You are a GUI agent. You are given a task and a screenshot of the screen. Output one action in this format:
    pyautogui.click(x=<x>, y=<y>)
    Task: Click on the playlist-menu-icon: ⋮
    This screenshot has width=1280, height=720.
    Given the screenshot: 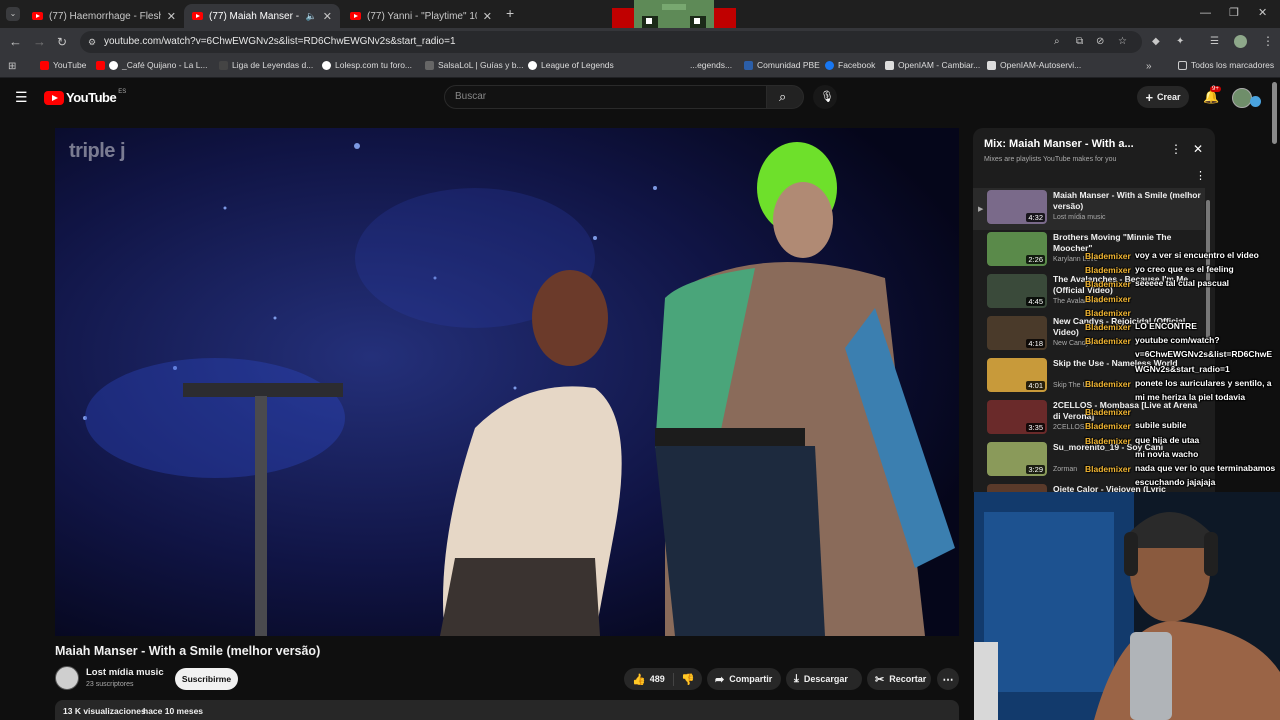 What is the action you would take?
    pyautogui.click(x=1176, y=149)
    